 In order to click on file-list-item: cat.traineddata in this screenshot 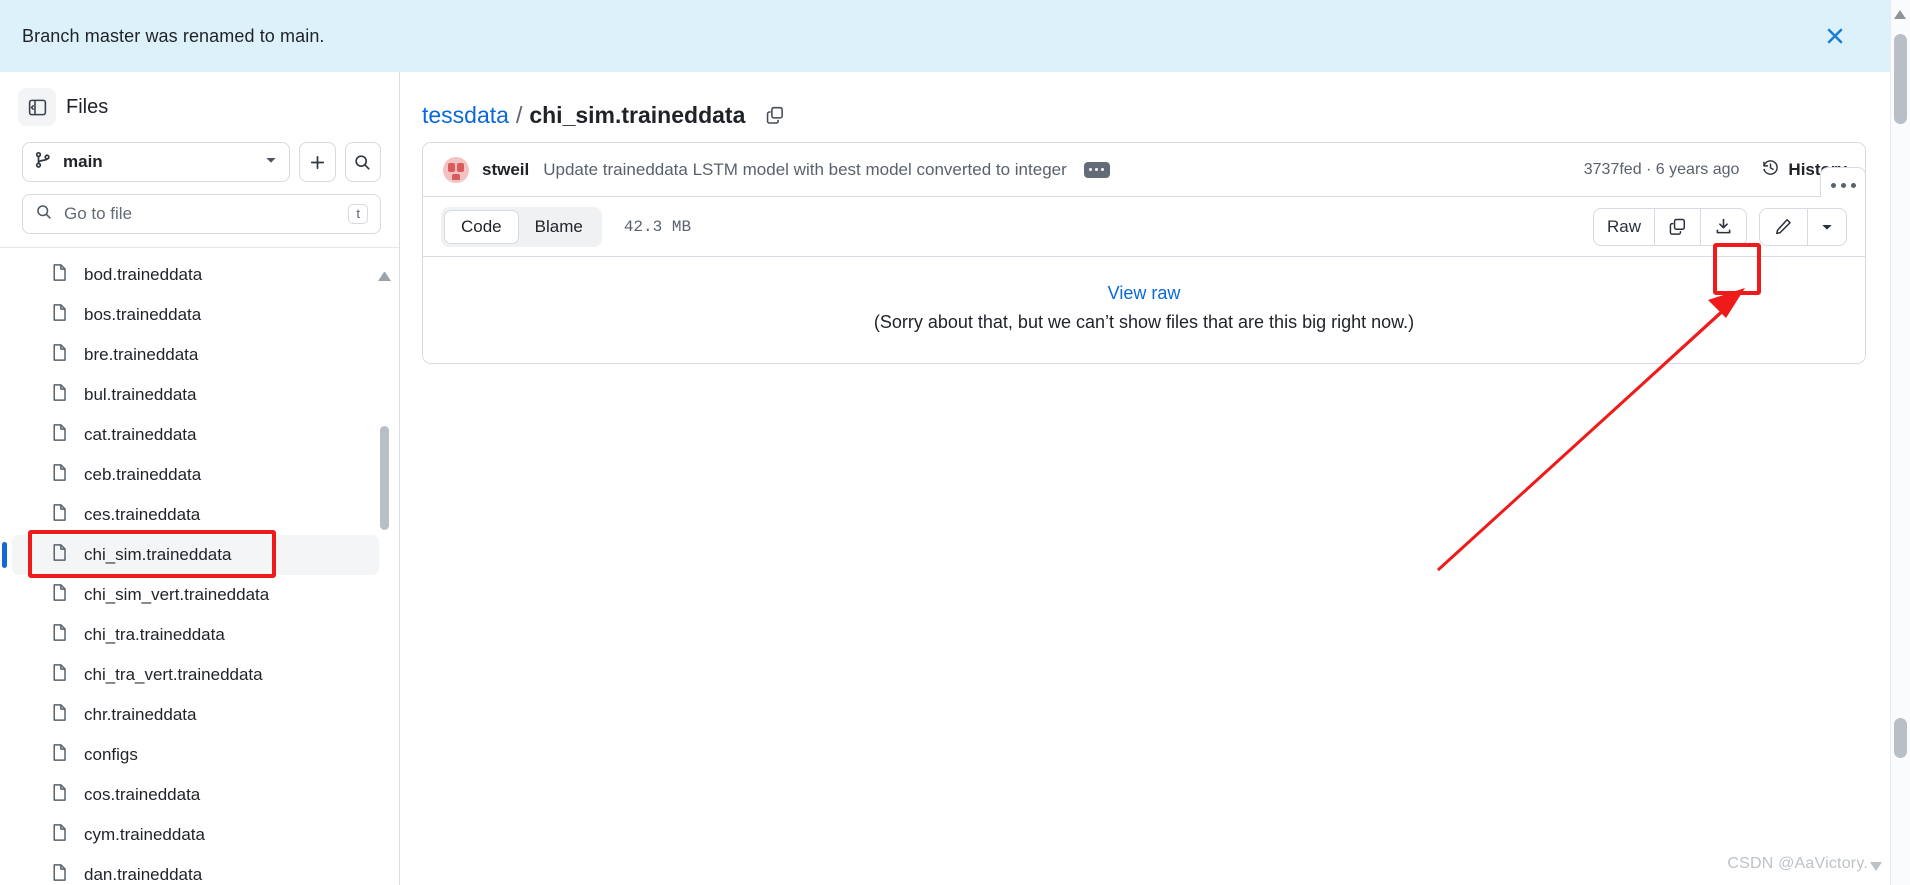, I will do `click(195, 435)`.